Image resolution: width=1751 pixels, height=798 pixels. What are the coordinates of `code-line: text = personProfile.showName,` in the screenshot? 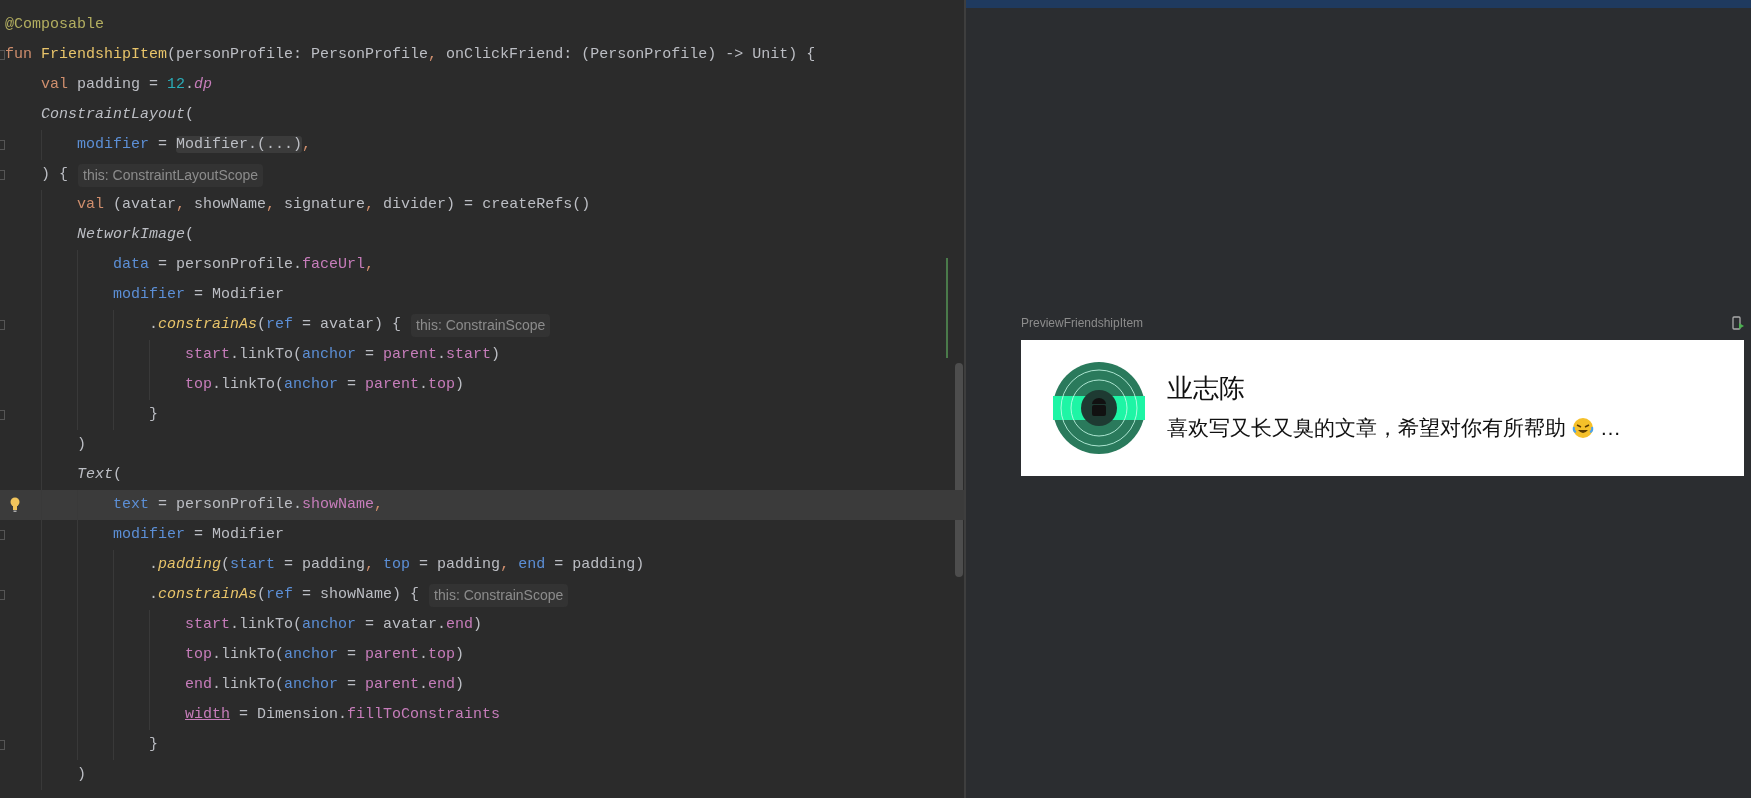 It's located at (248, 504).